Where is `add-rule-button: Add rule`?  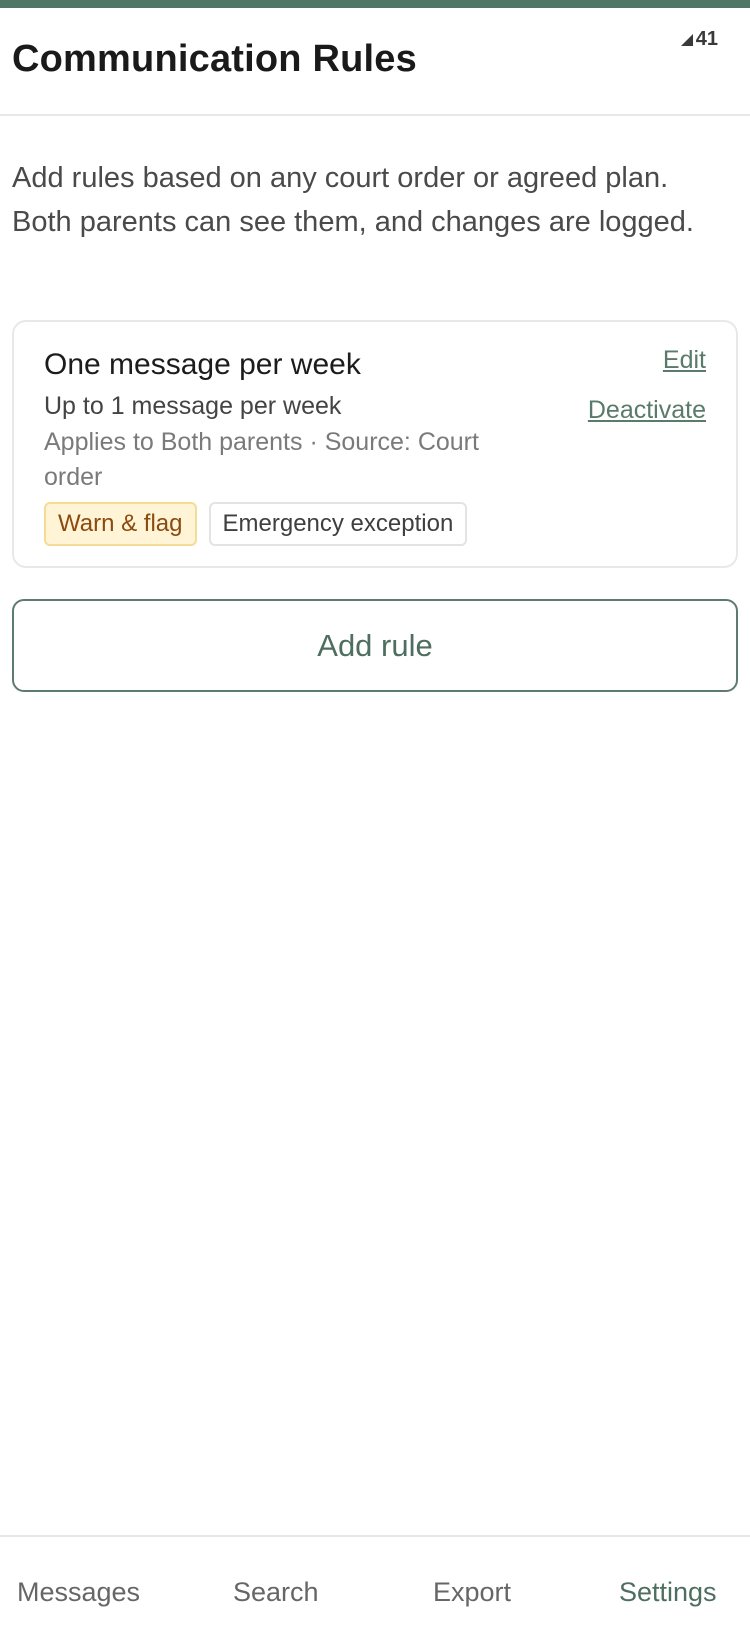 add-rule-button: Add rule is located at coordinates (375, 645).